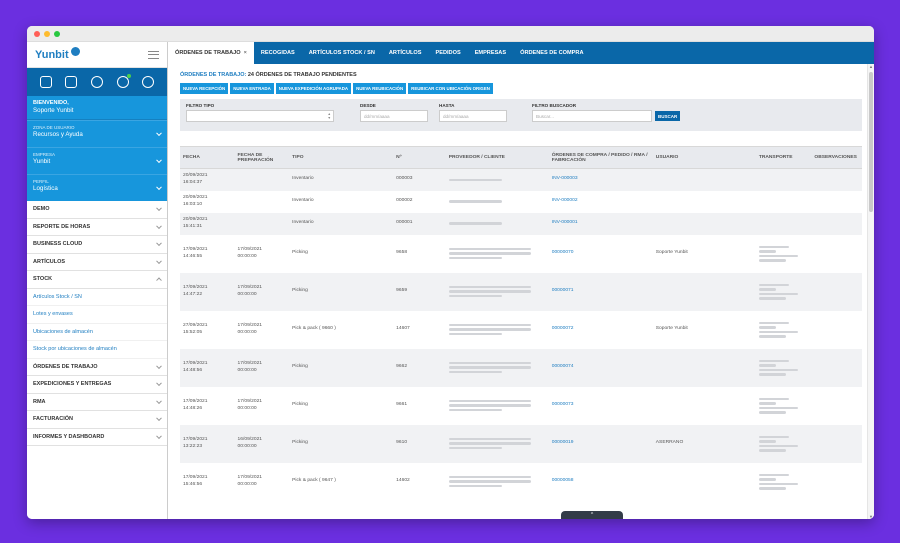 This screenshot has height=543, width=900. Describe the element at coordinates (97, 385) in the screenshot. I see `sidebar-item-expediciones: EXPEDICIONES Y ENTREGAS` at that location.